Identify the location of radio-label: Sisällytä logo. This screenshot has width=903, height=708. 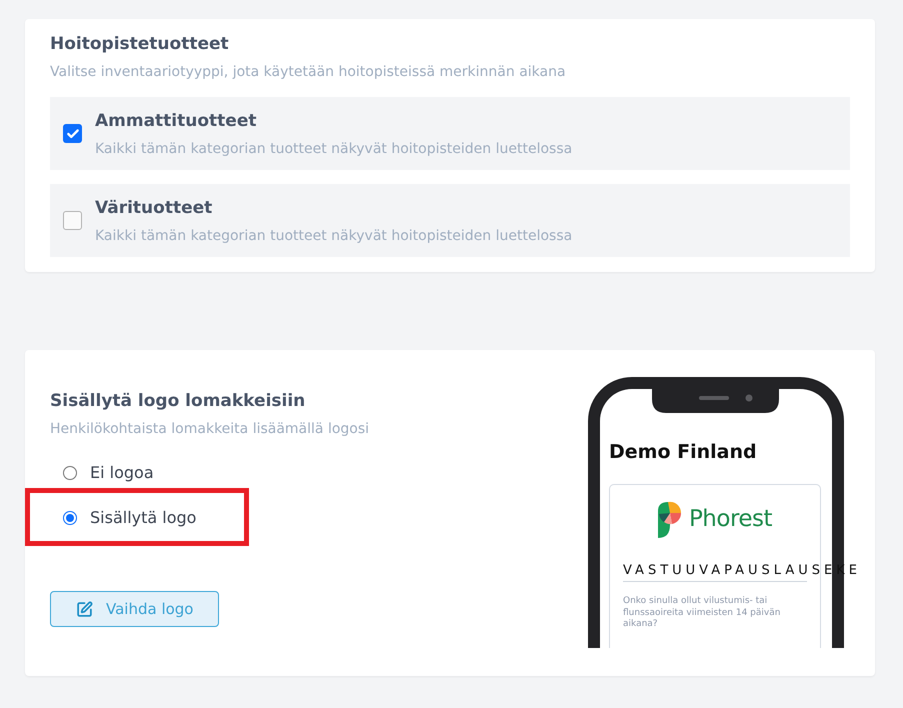
(143, 517).